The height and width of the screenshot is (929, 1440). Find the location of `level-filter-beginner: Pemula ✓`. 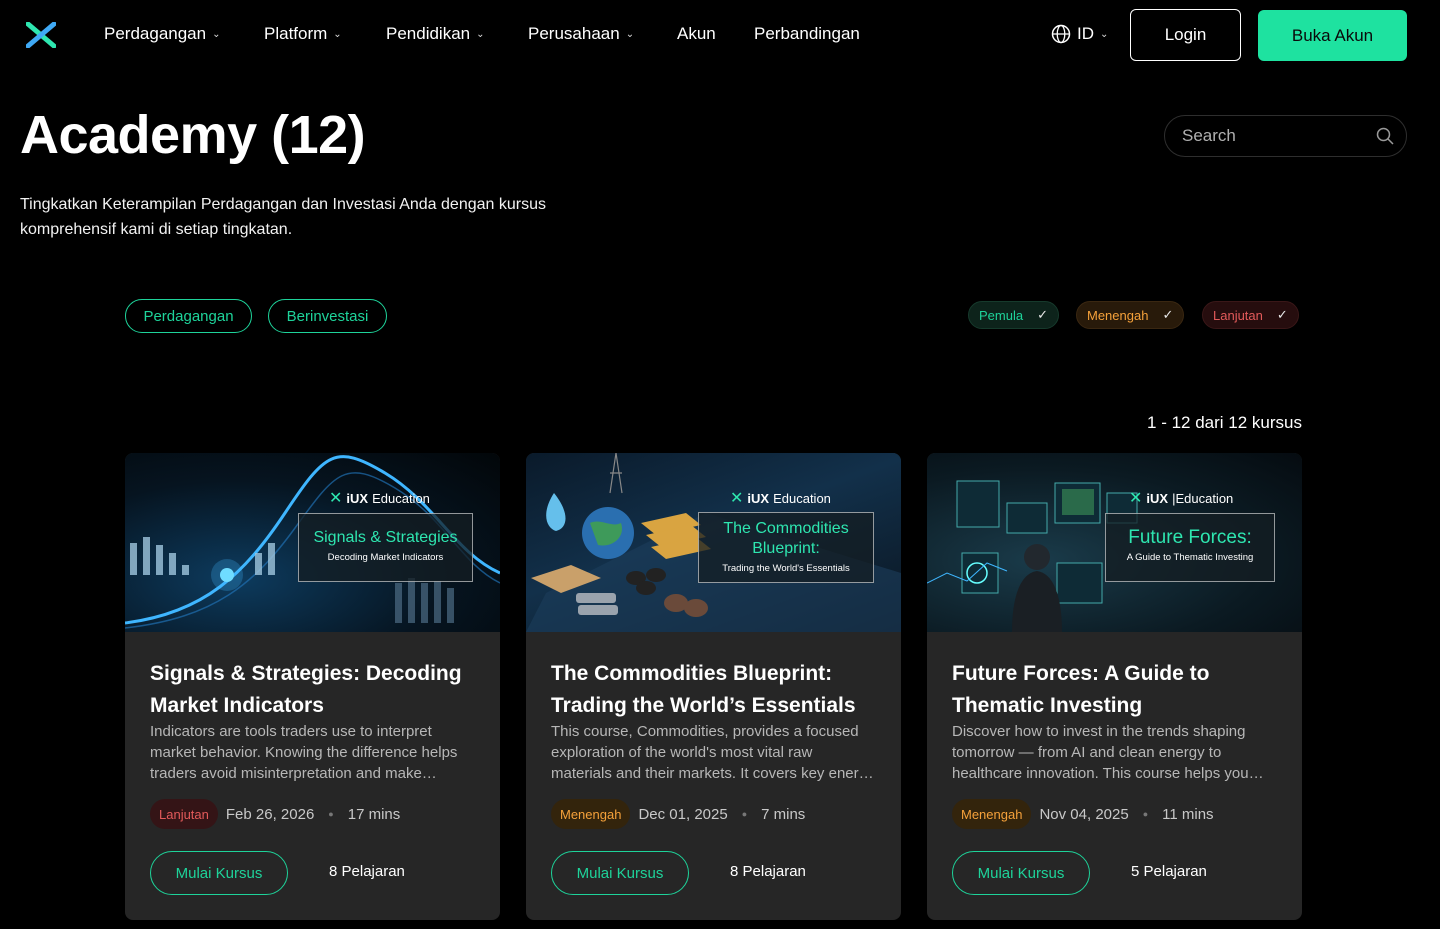

level-filter-beginner: Pemula ✓ is located at coordinates (1013, 315).